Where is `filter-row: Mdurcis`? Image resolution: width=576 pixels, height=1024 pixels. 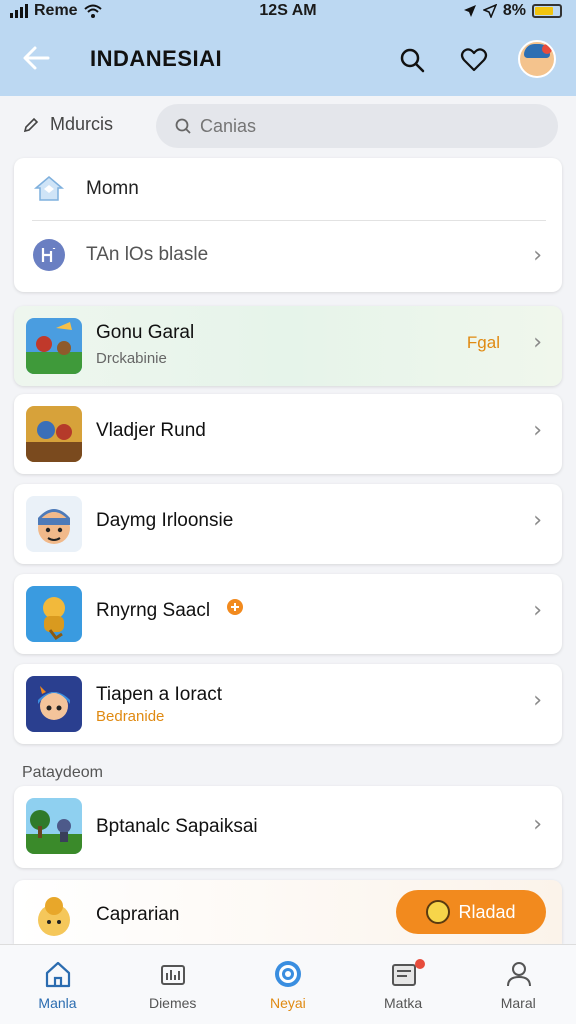 filter-row: Mdurcis is located at coordinates (288, 126).